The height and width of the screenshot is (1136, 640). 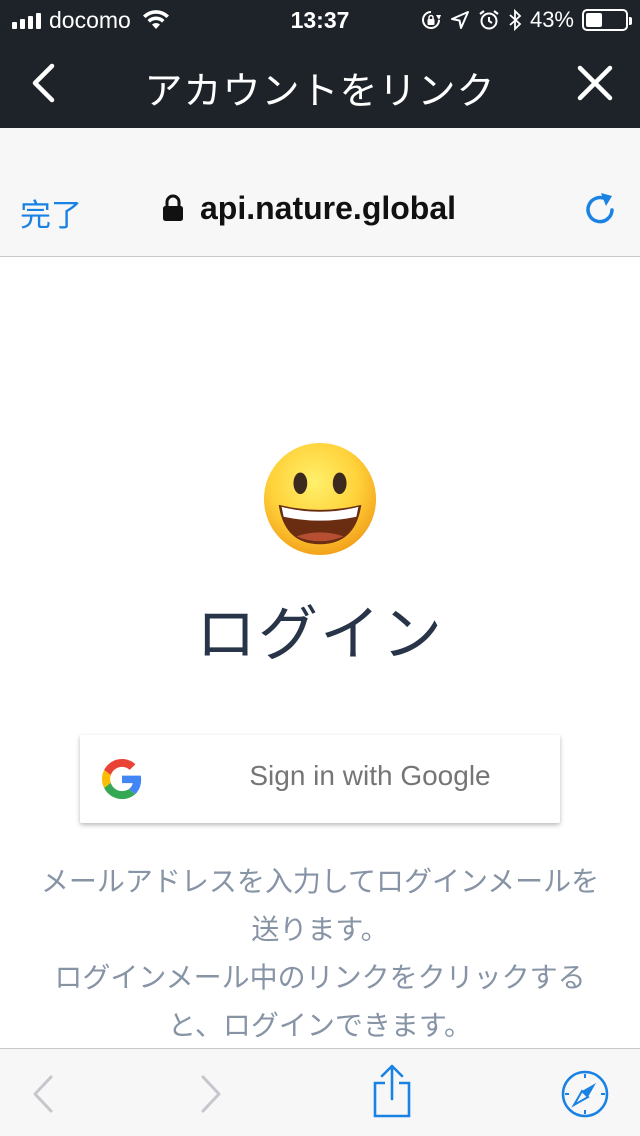 What do you see at coordinates (45, 83) in the screenshot?
I see `chevron-left-icon` at bounding box center [45, 83].